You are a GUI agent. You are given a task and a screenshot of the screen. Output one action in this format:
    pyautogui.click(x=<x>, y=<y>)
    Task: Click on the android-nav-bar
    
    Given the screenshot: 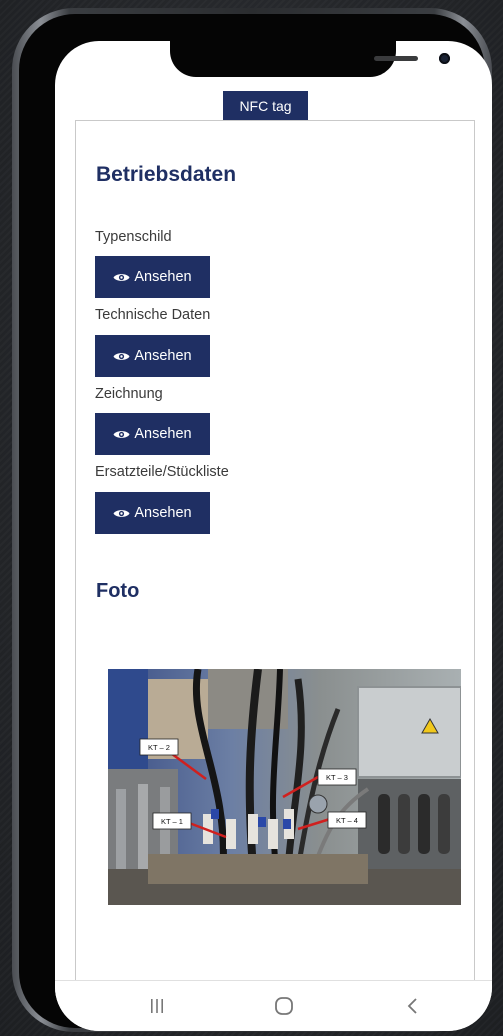 What is the action you would take?
    pyautogui.click(x=273, y=1005)
    